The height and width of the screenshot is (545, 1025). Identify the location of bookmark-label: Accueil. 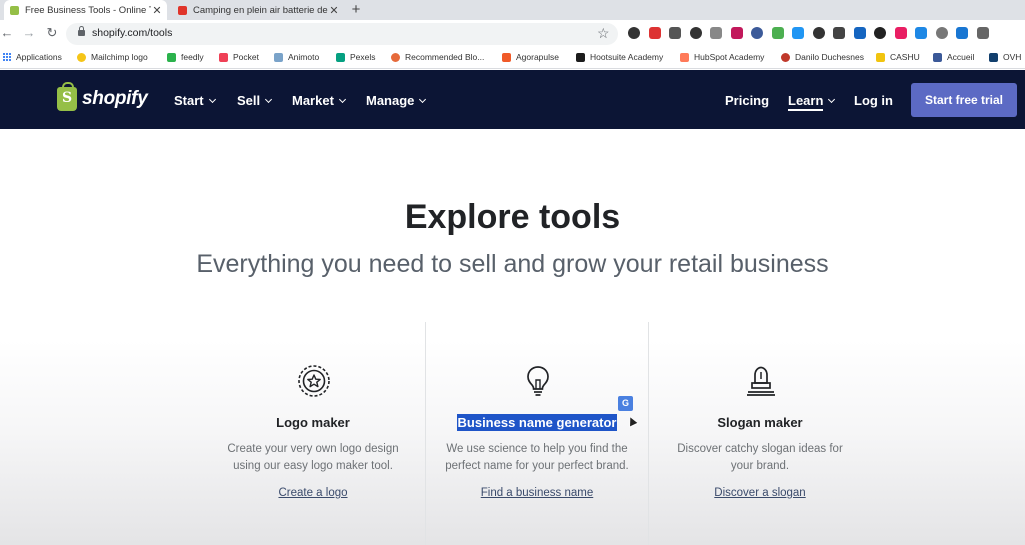
(961, 57).